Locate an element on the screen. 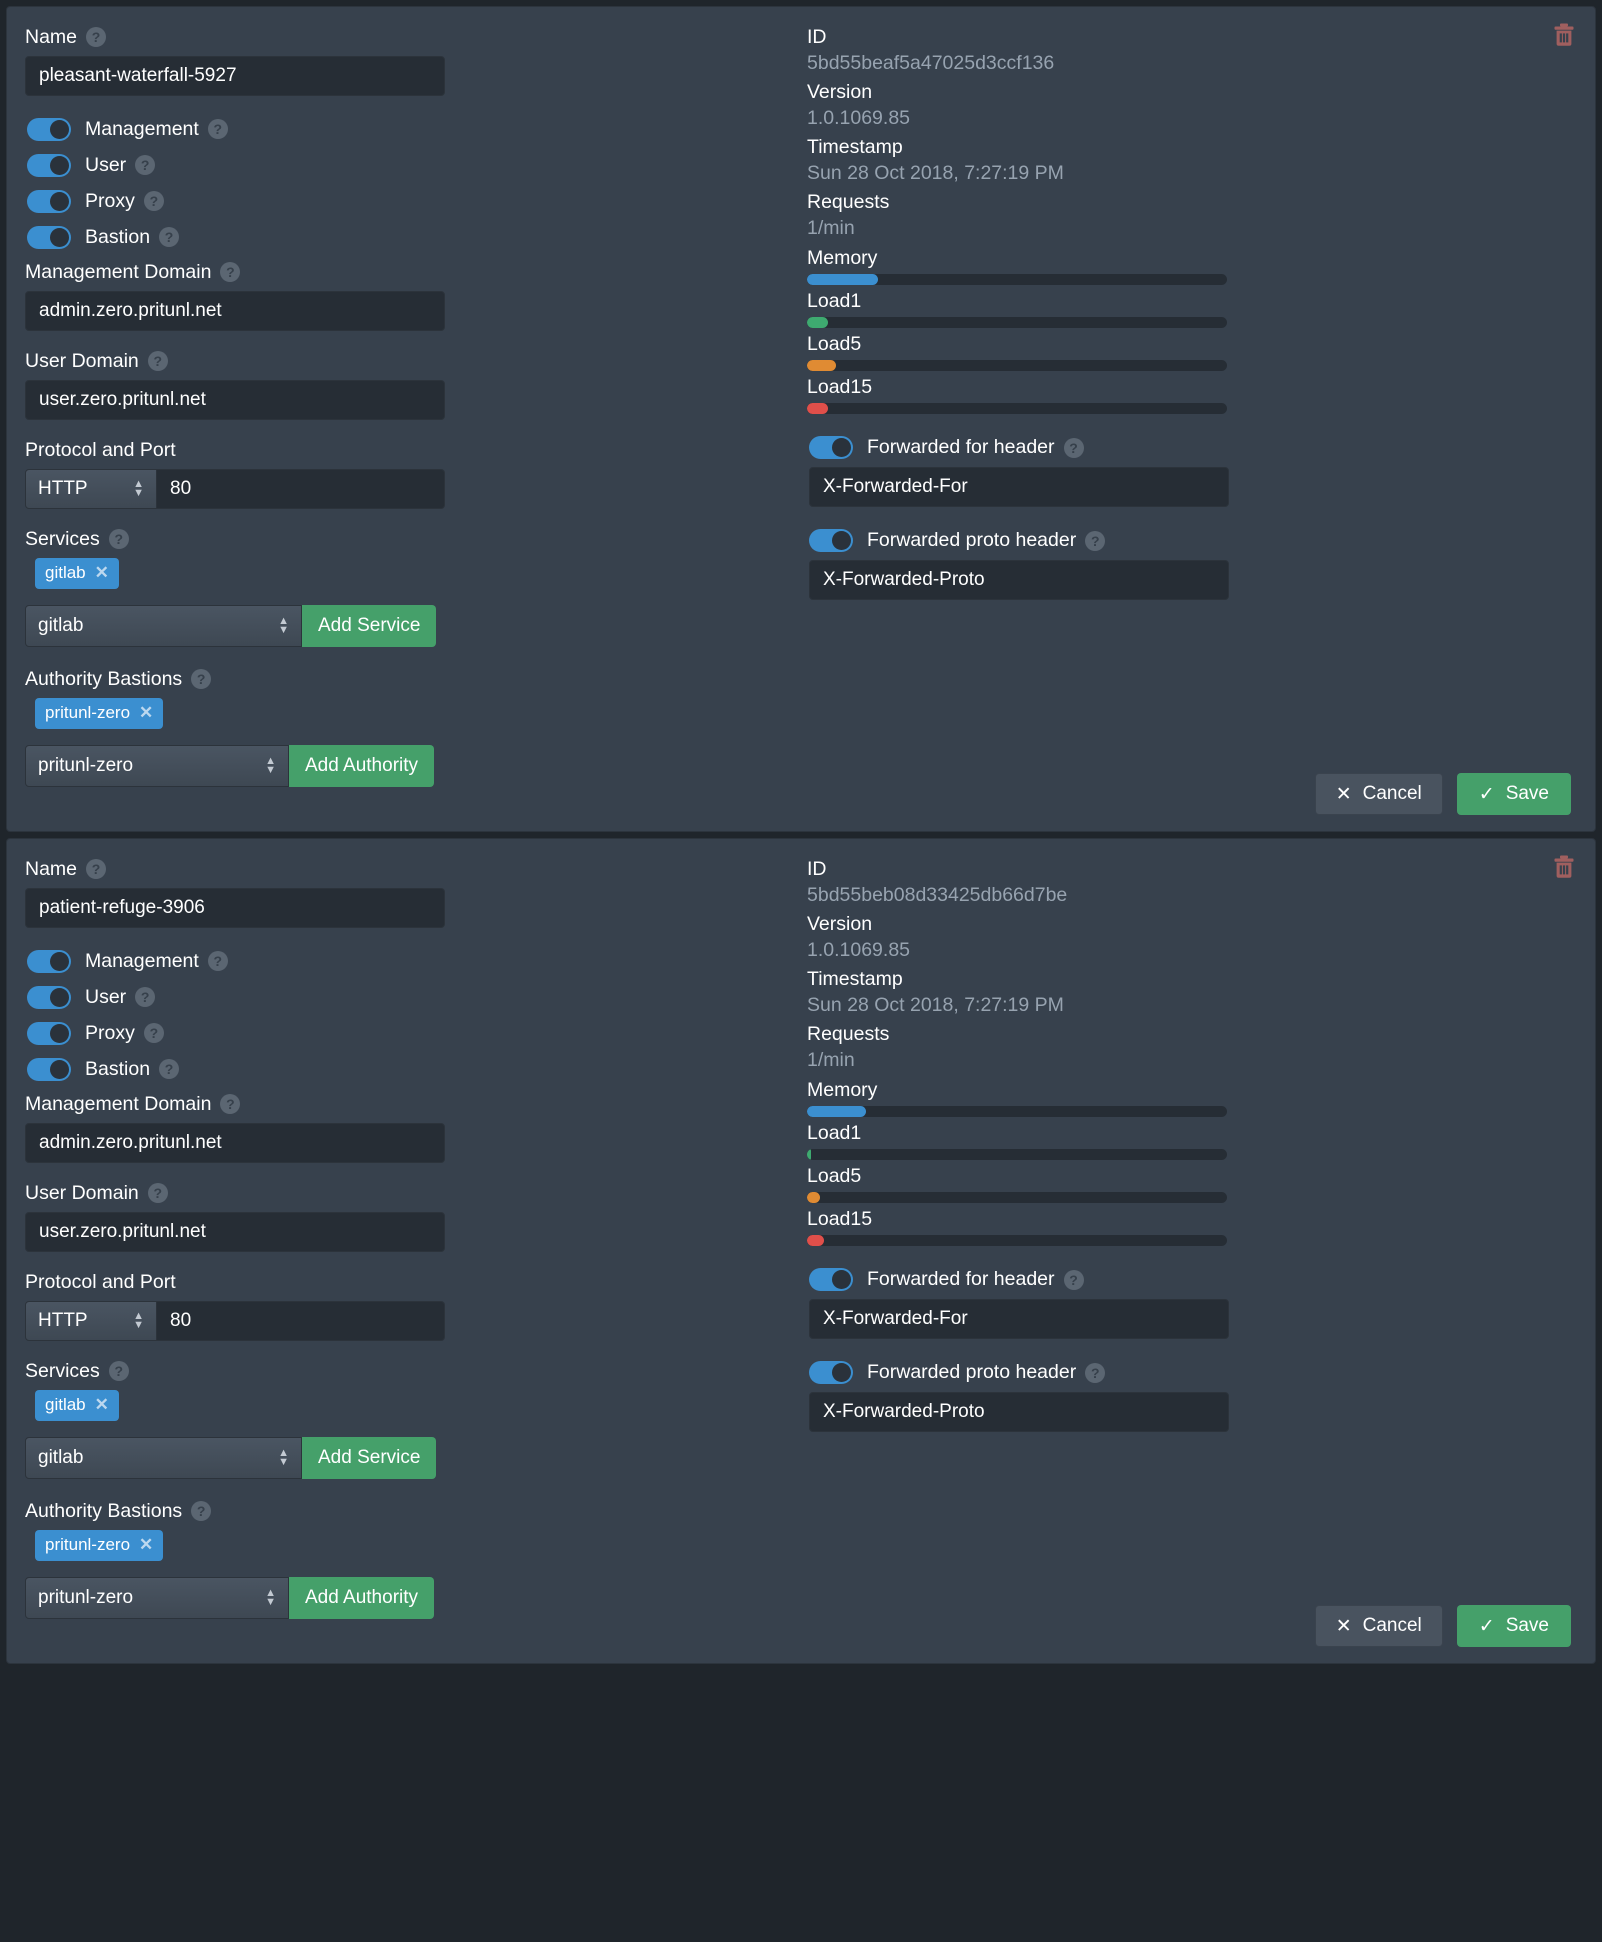  user-label-text: User is located at coordinates (106, 164).